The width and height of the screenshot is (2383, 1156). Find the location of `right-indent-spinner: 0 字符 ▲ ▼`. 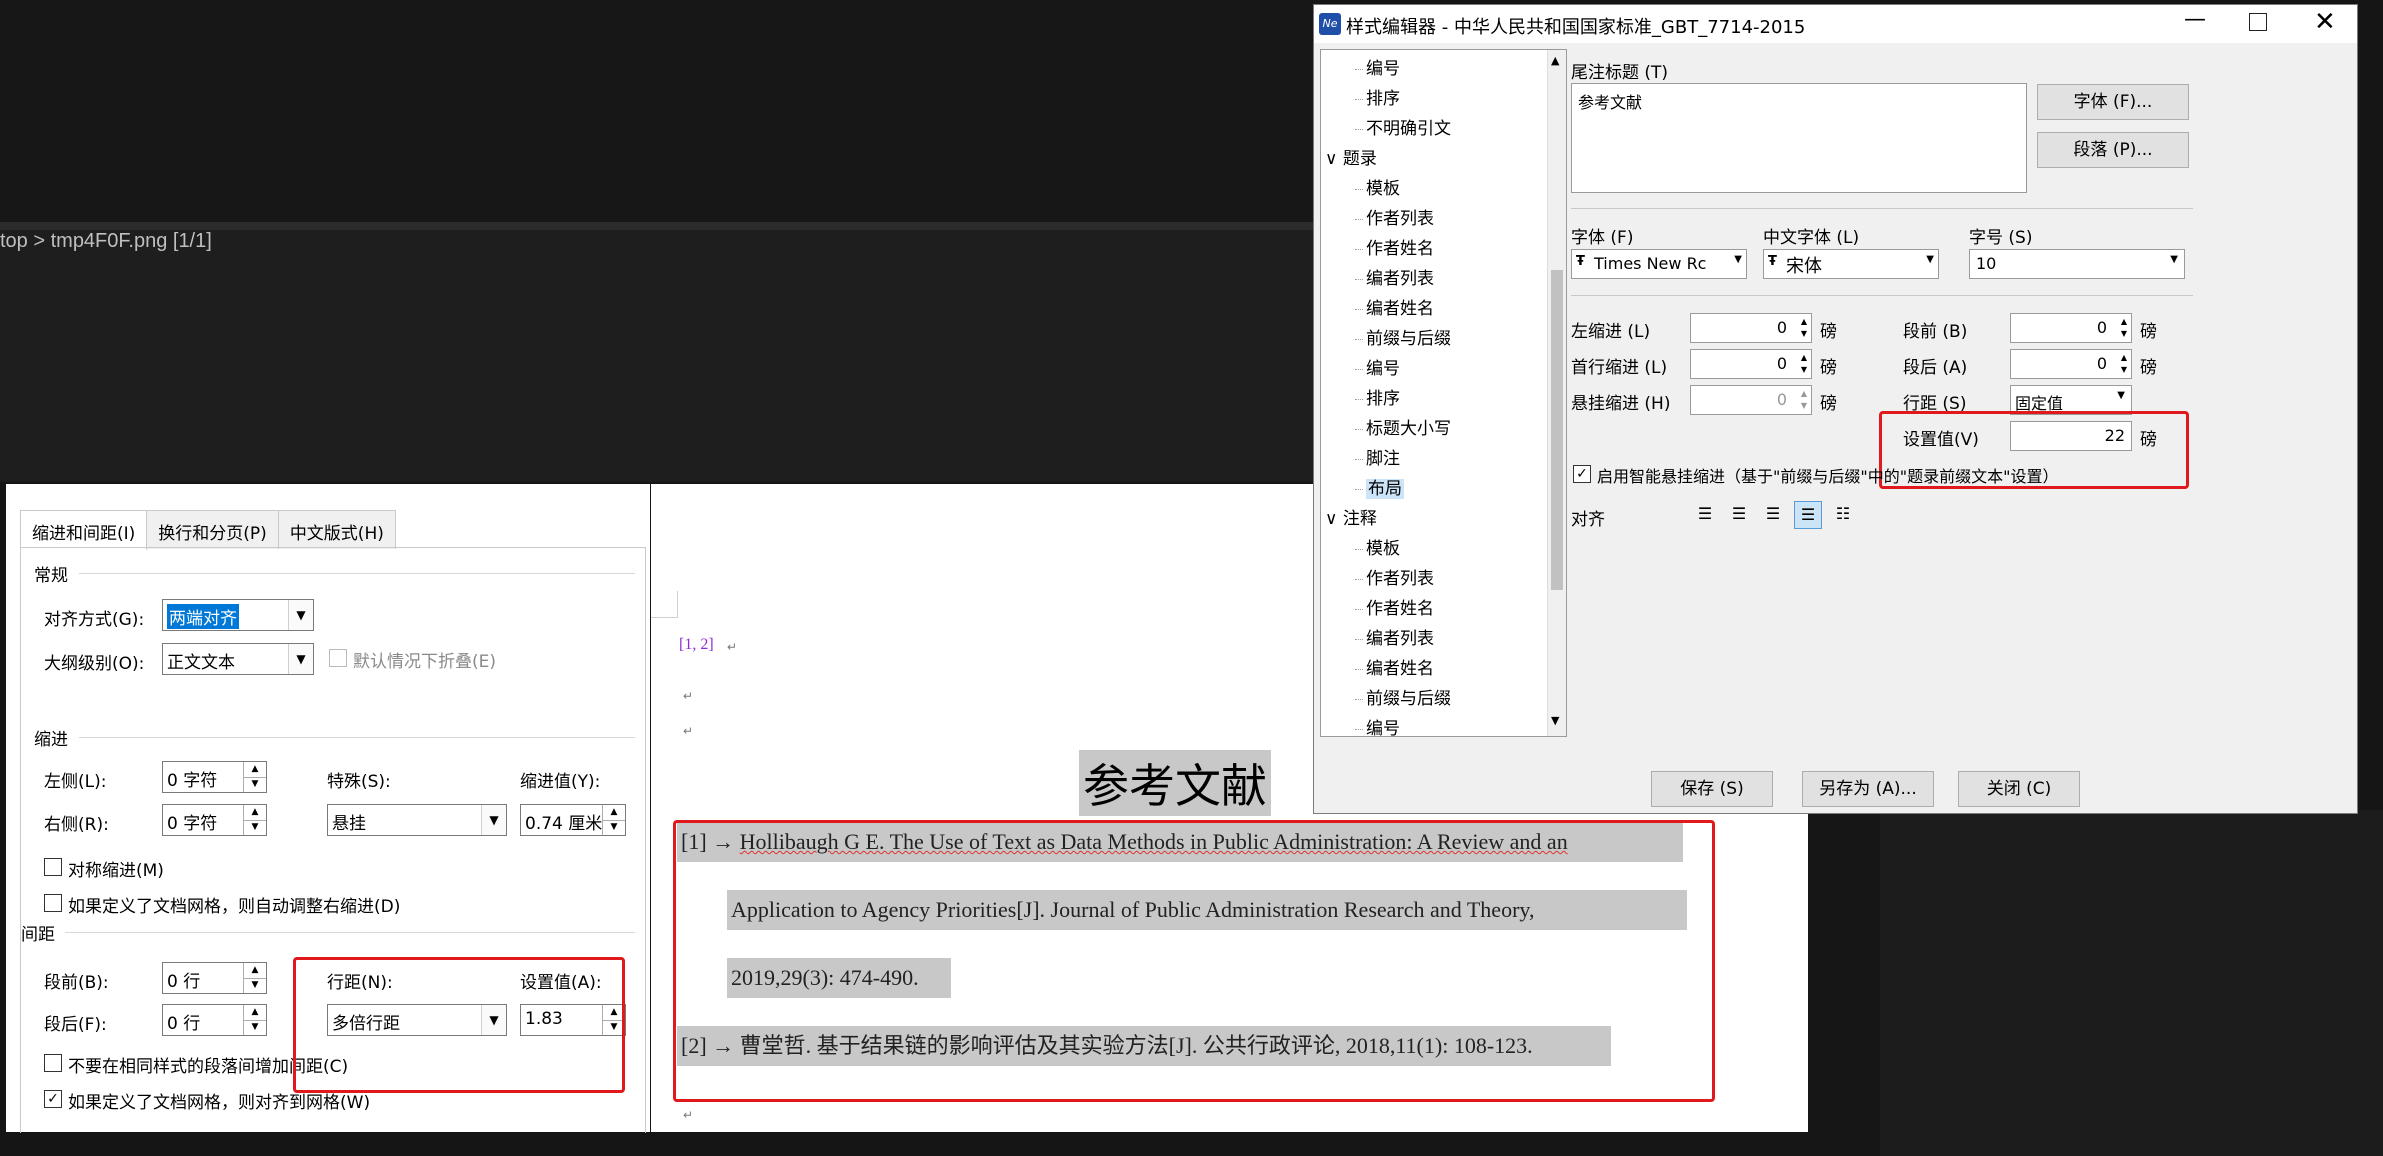

right-indent-spinner: 0 字符 ▲ ▼ is located at coordinates (214, 820).